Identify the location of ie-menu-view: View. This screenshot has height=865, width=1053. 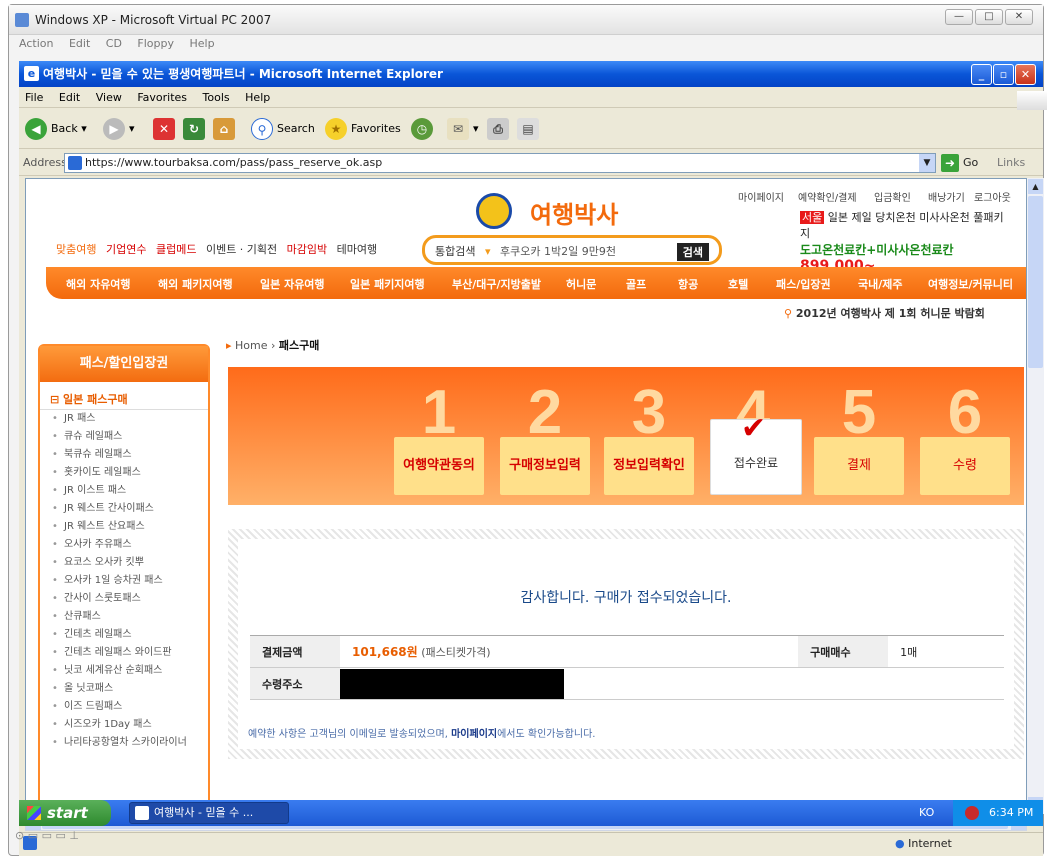
(109, 97).